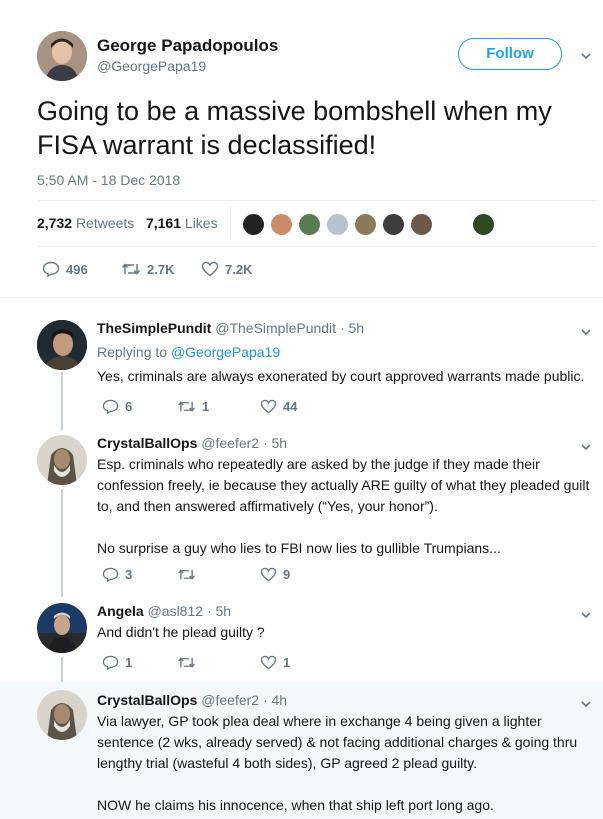 This screenshot has height=819, width=603. I want to click on like-count: 44, so click(290, 406).